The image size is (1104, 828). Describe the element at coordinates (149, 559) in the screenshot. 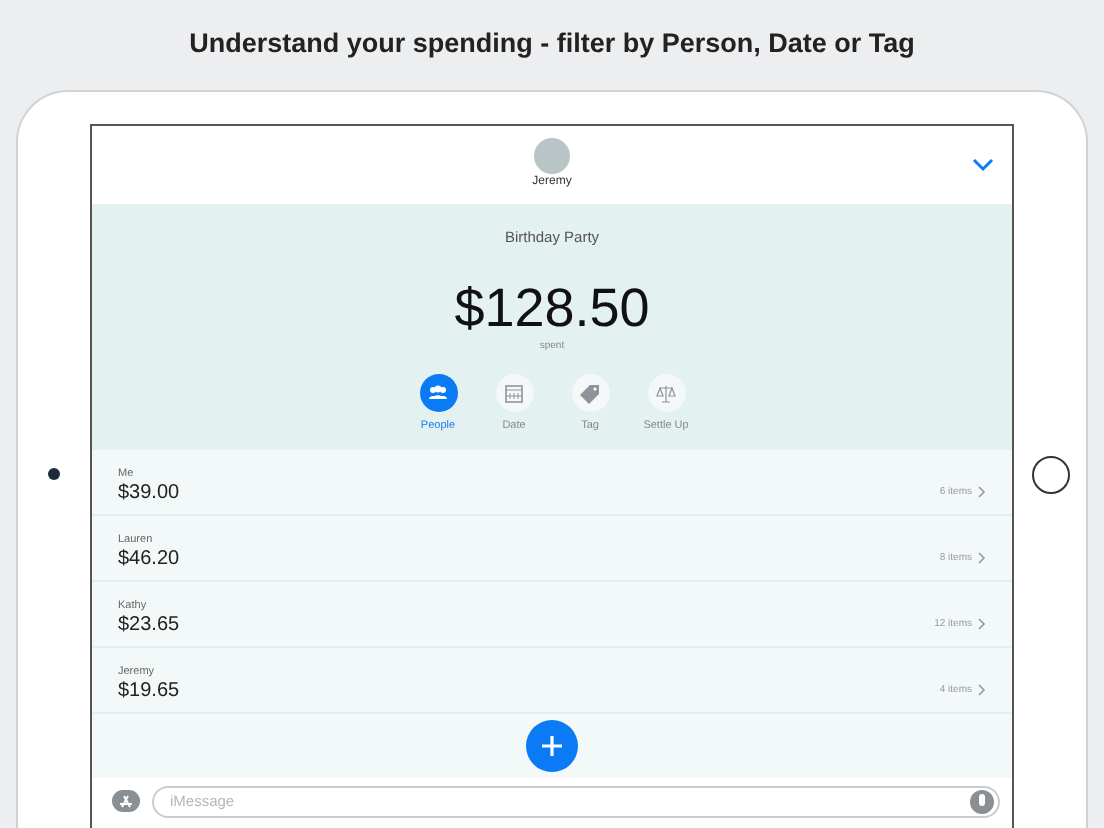

I see `person-amount: $46.20` at that location.